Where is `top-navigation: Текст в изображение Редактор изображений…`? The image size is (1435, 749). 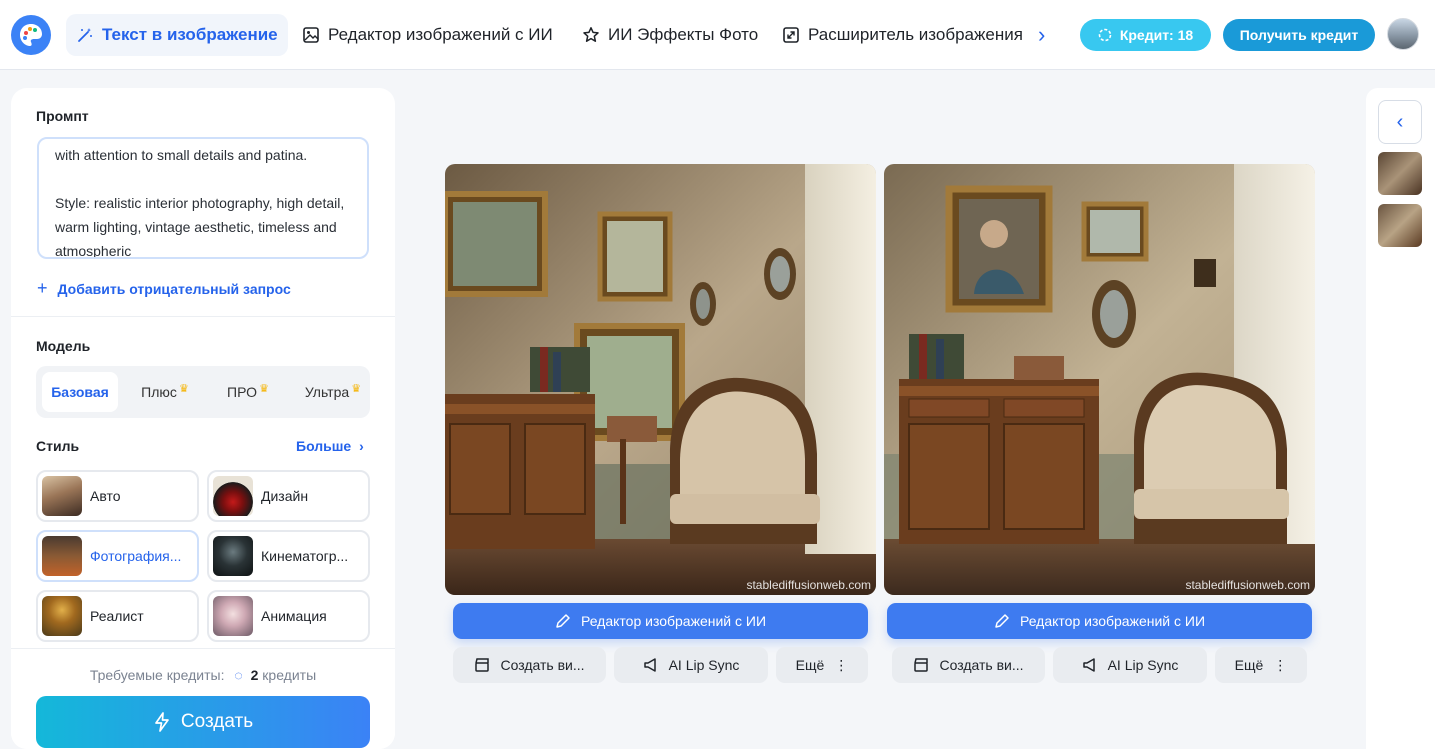 top-navigation: Текст в изображение Редактор изображений… is located at coordinates (717, 35).